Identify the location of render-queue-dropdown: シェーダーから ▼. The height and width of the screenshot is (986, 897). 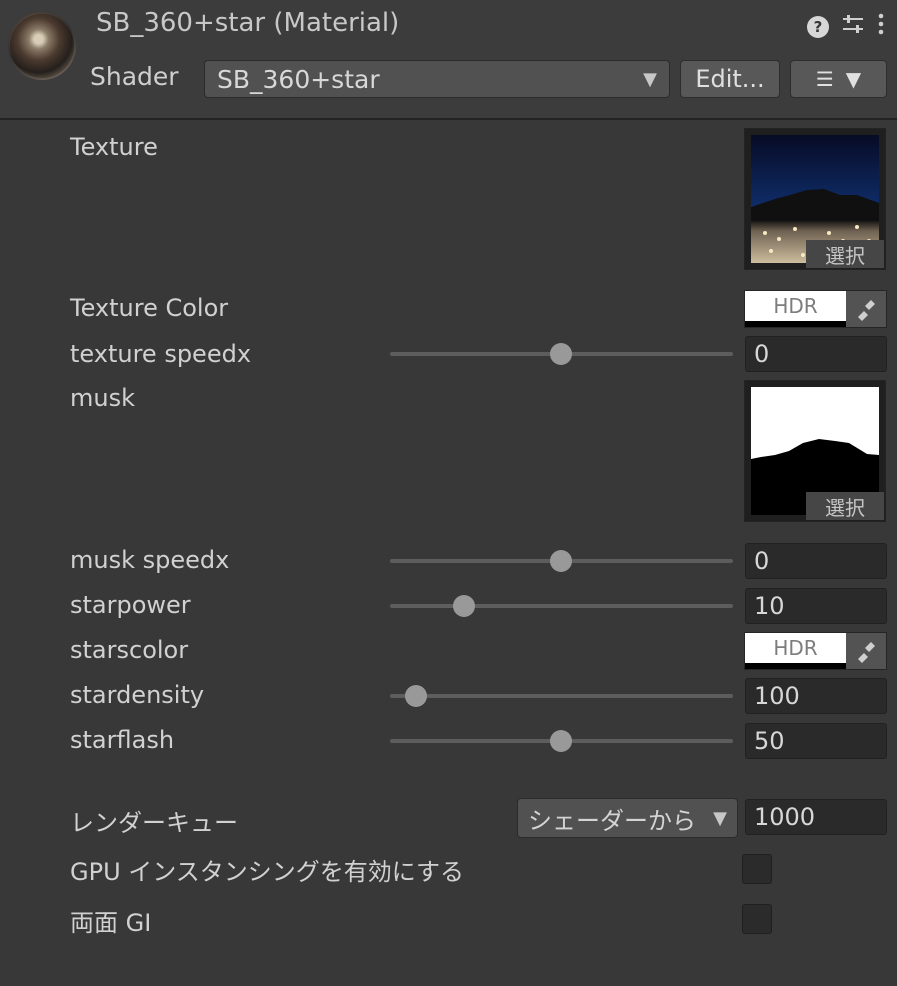
(627, 818).